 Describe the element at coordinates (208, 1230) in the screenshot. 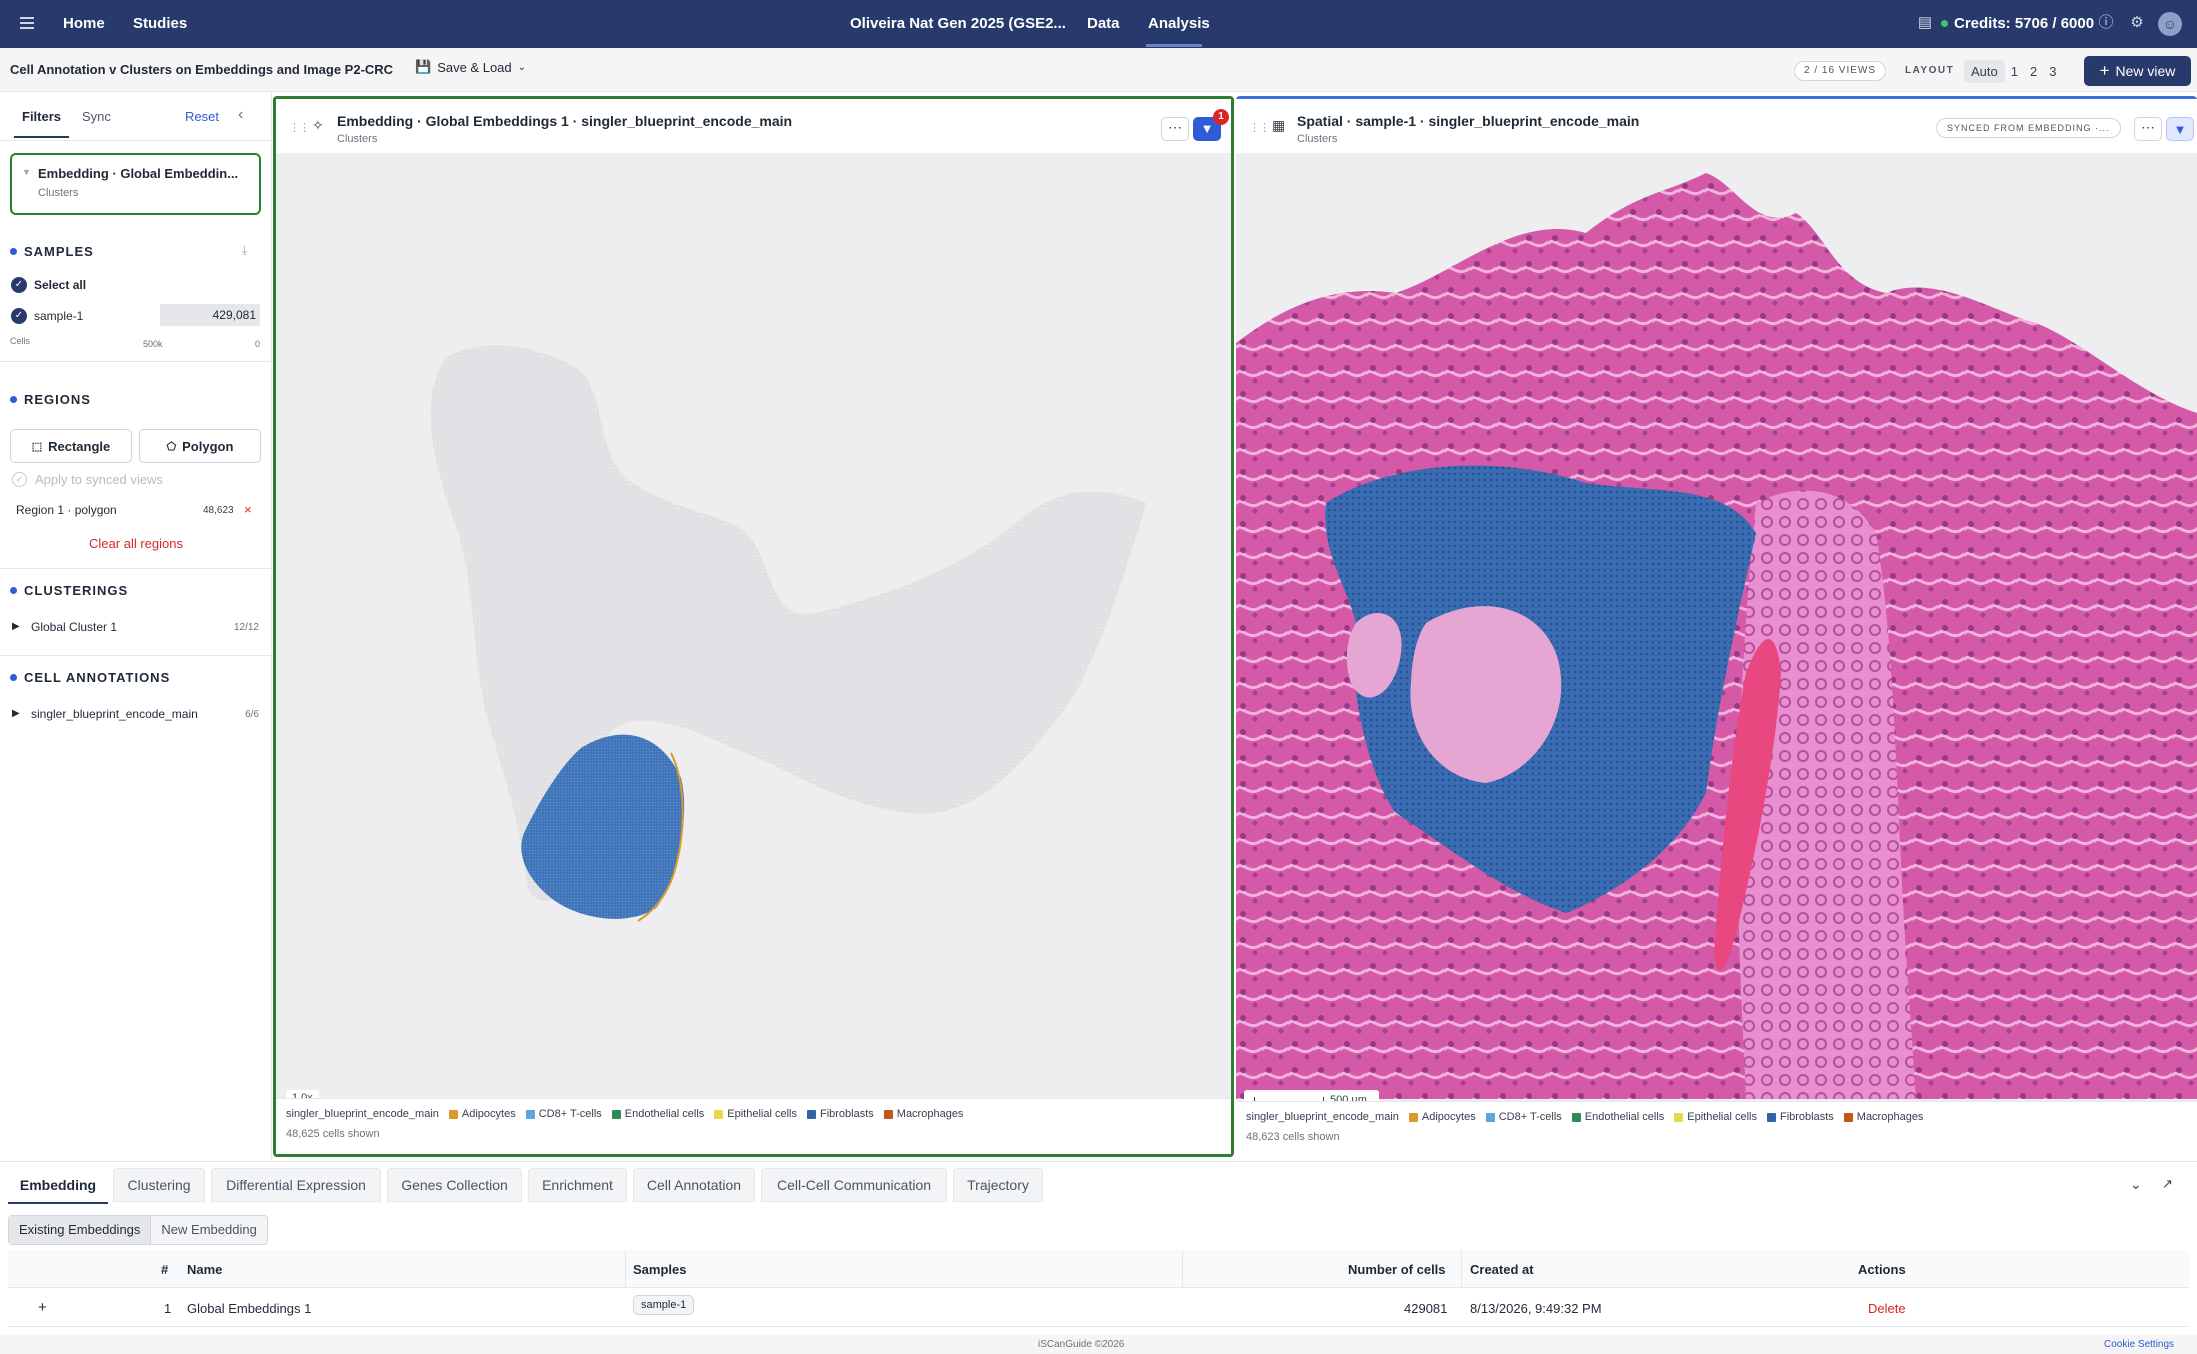

I see `subtab-new-embedding: New Embedding` at that location.